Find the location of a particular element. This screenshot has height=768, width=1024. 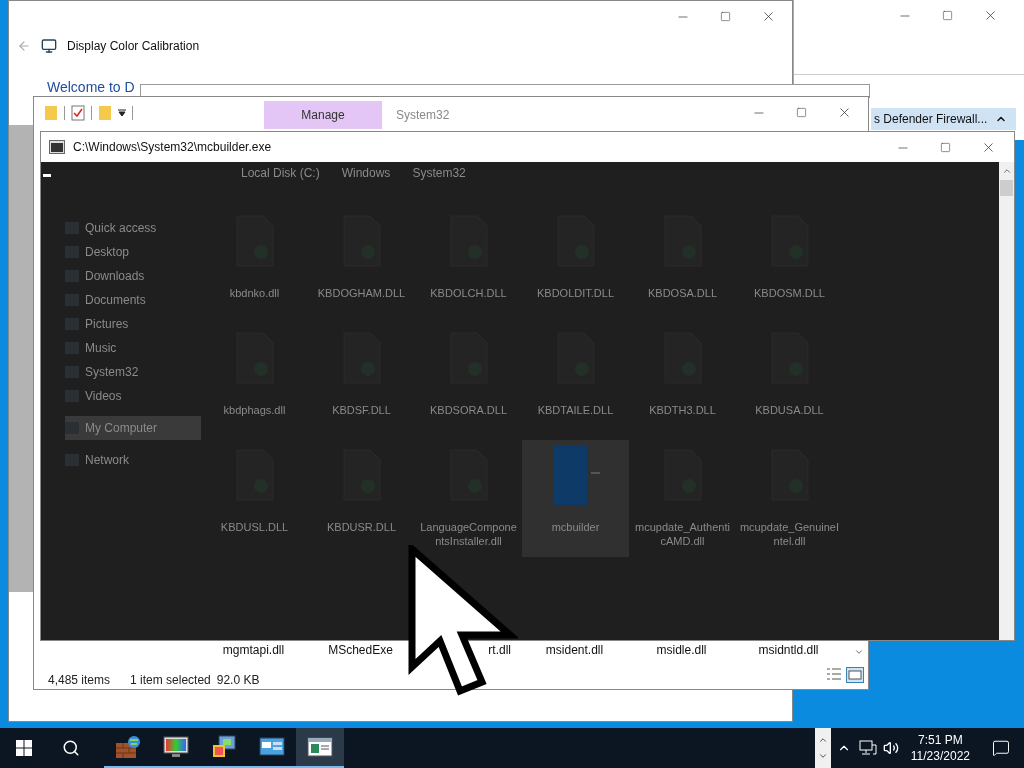

nav-item: Documents is located at coordinates (133, 300).